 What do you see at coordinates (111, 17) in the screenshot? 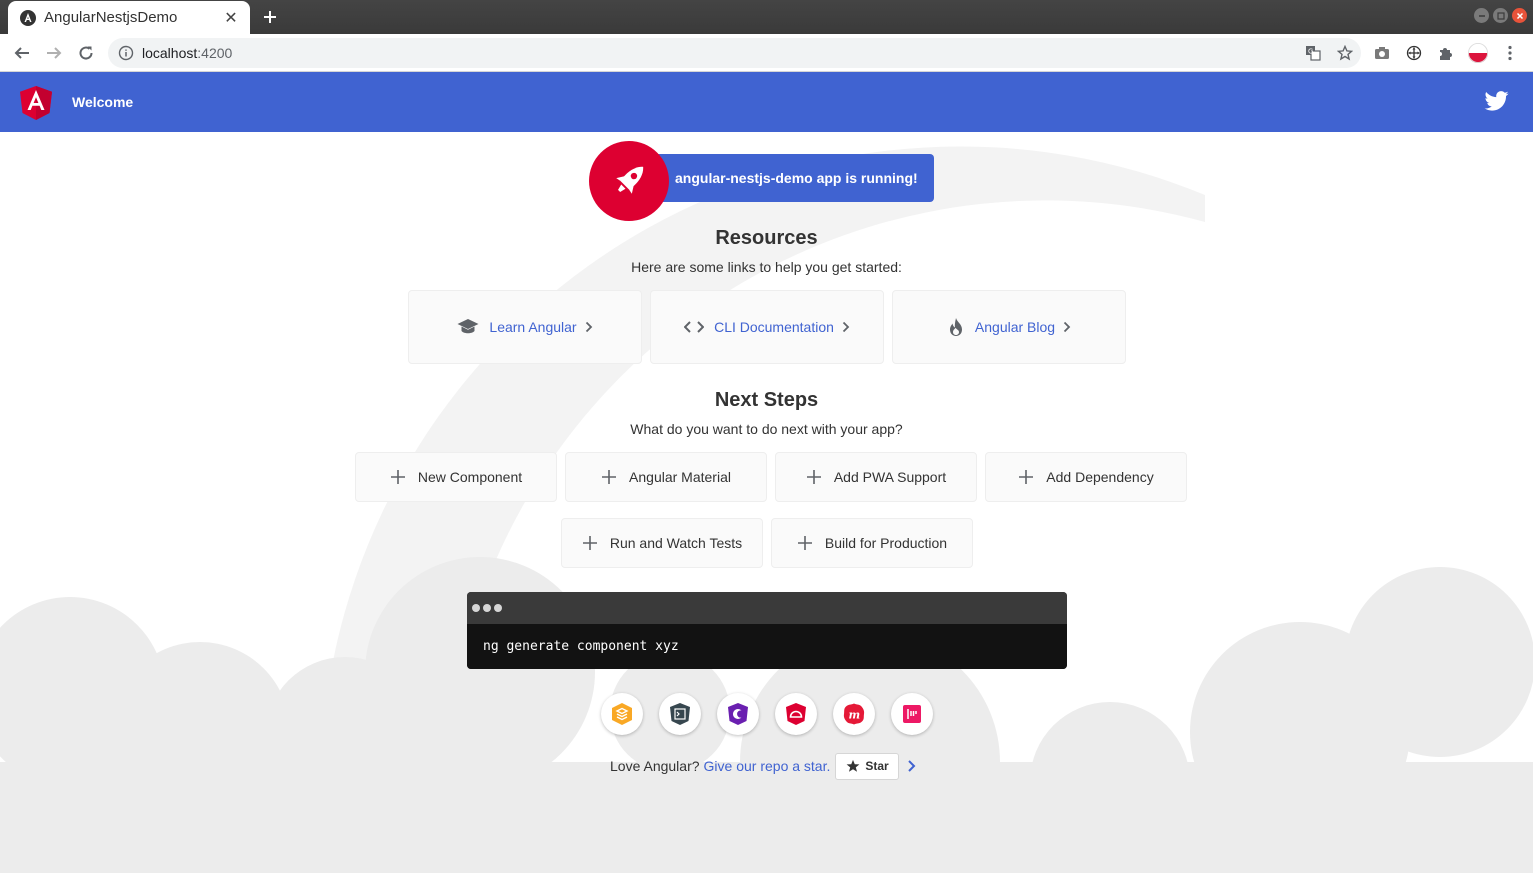
I see `tab-title: AngularNestjsDemo` at bounding box center [111, 17].